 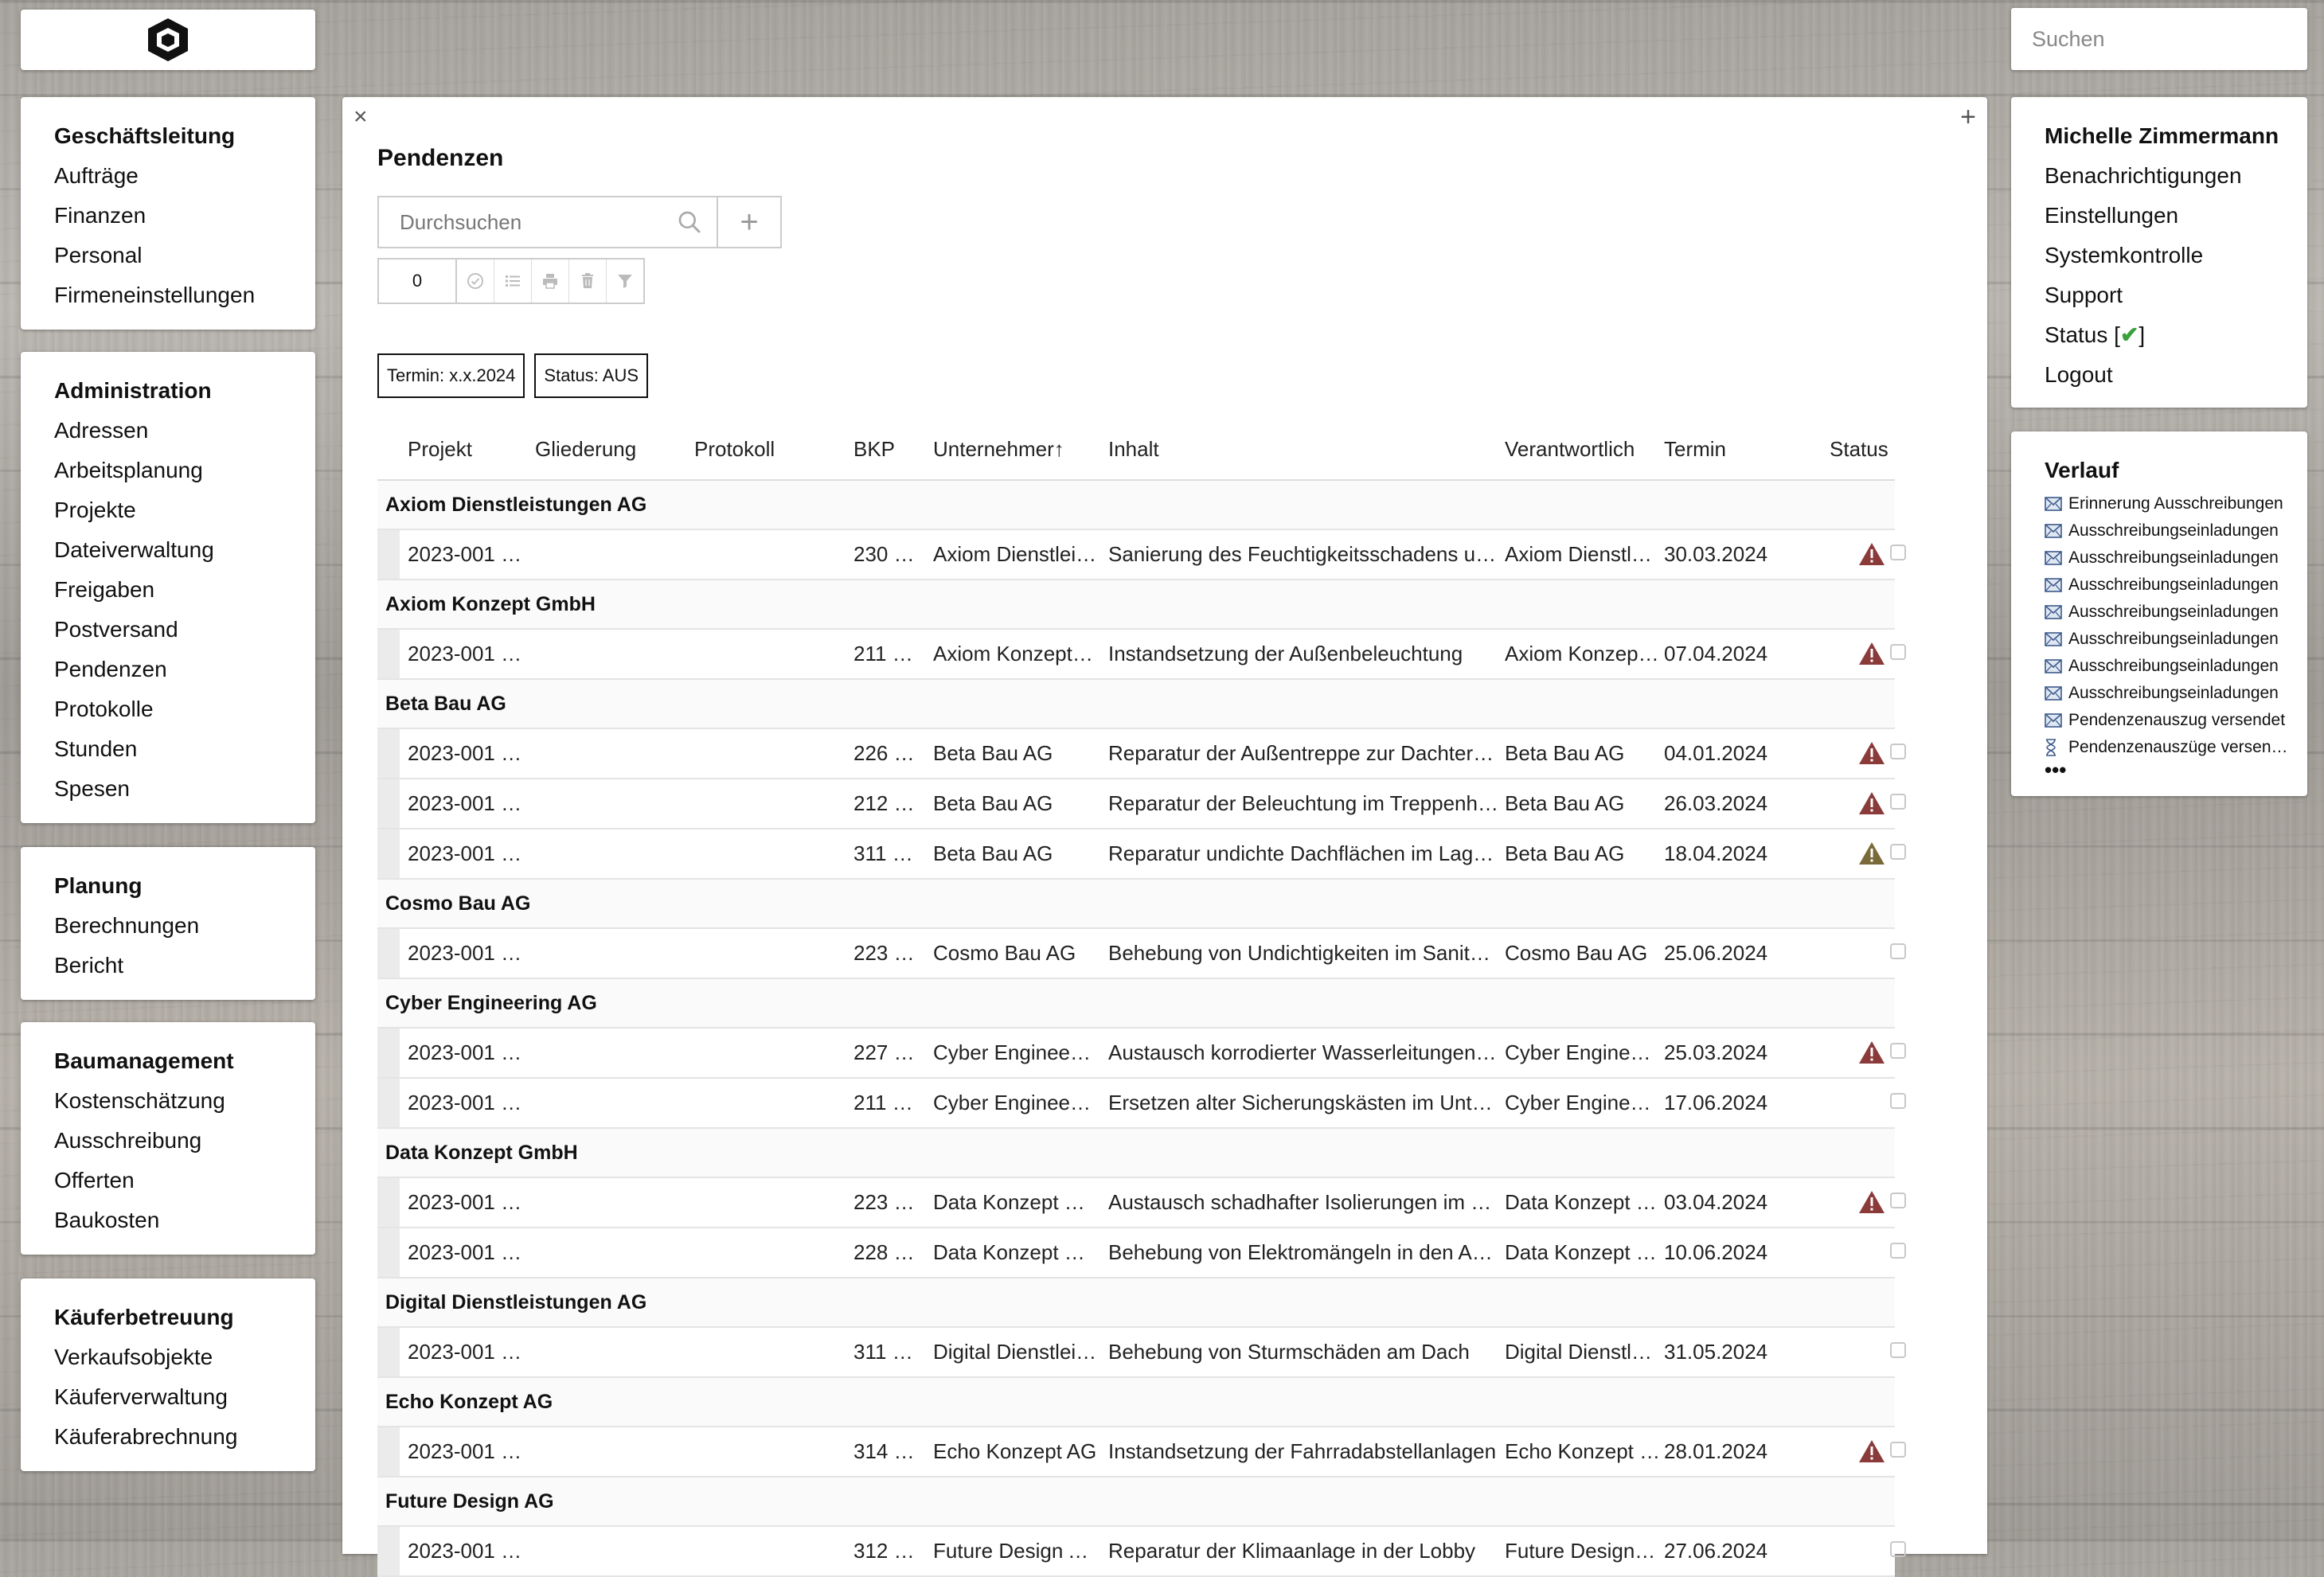 What do you see at coordinates (588, 281) in the screenshot?
I see `trash-icon` at bounding box center [588, 281].